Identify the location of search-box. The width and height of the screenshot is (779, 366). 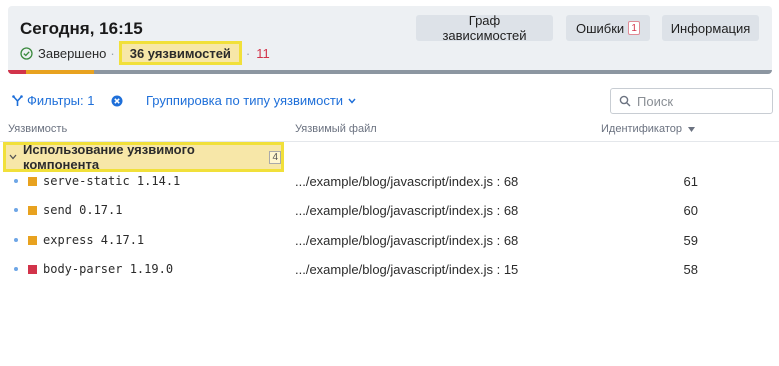
(691, 101).